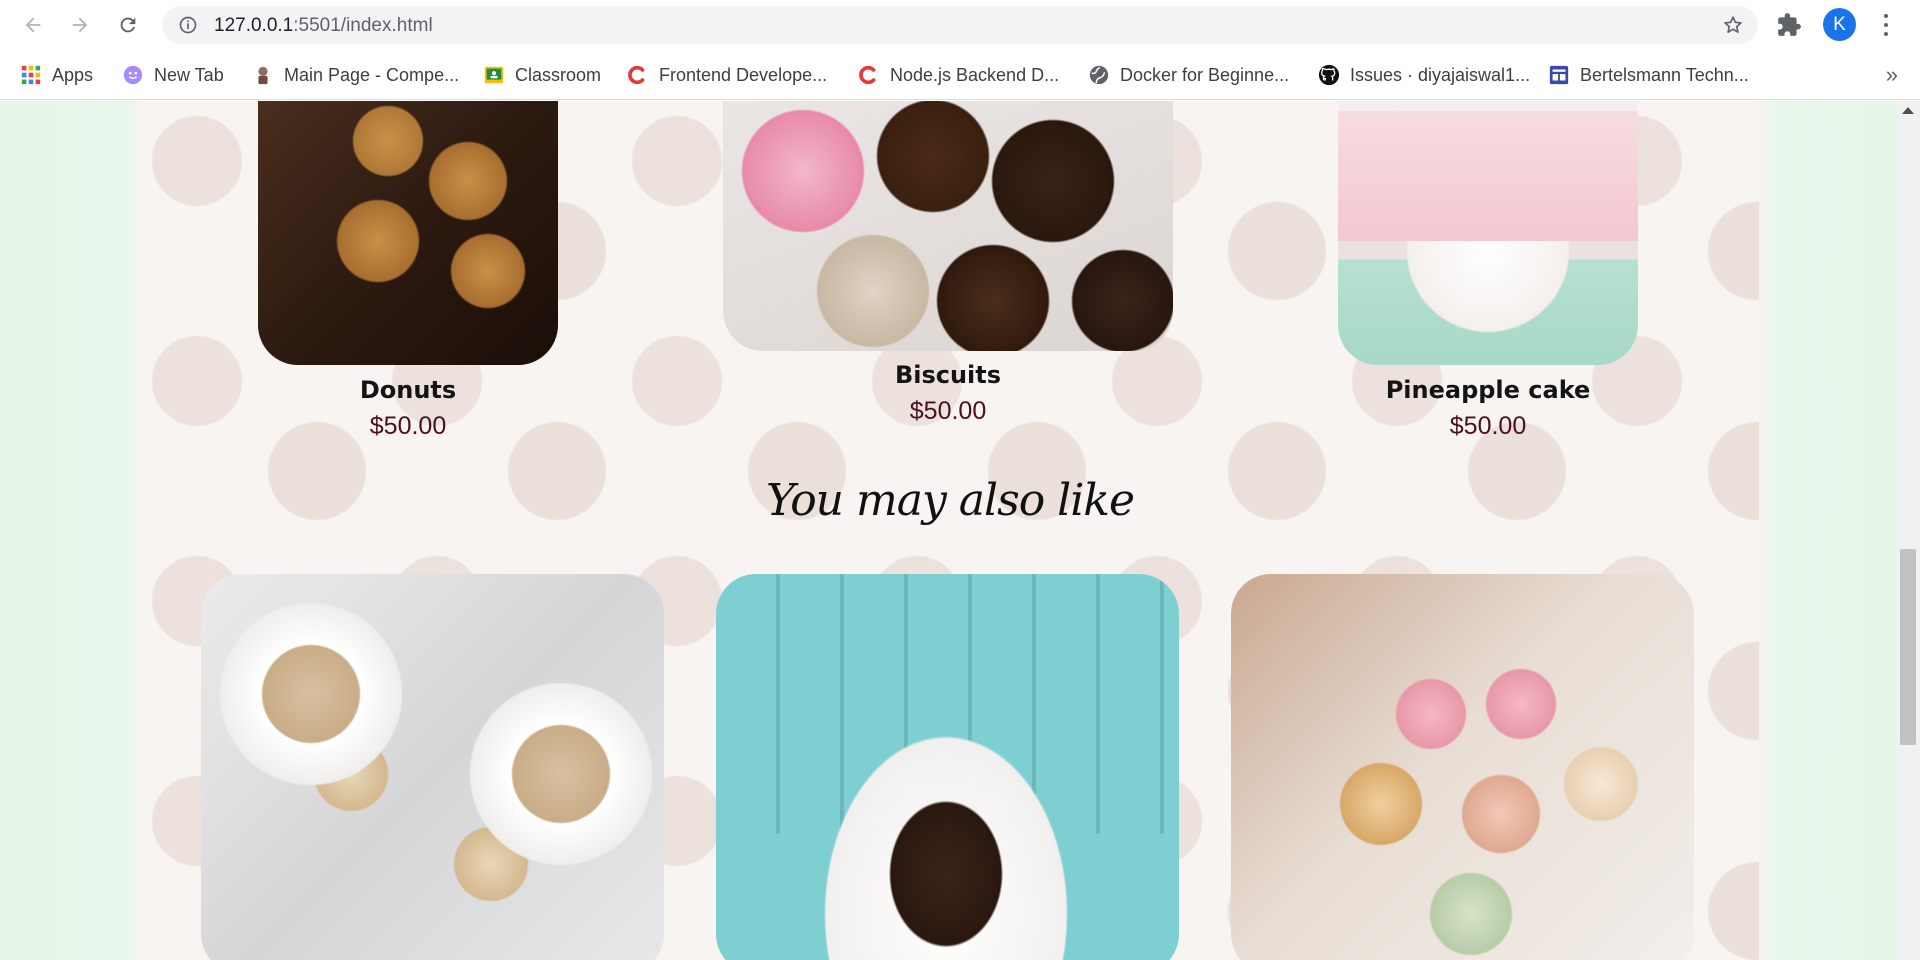 Image resolution: width=1920 pixels, height=960 pixels. What do you see at coordinates (948, 226) in the screenshot?
I see `product-image-donuts` at bounding box center [948, 226].